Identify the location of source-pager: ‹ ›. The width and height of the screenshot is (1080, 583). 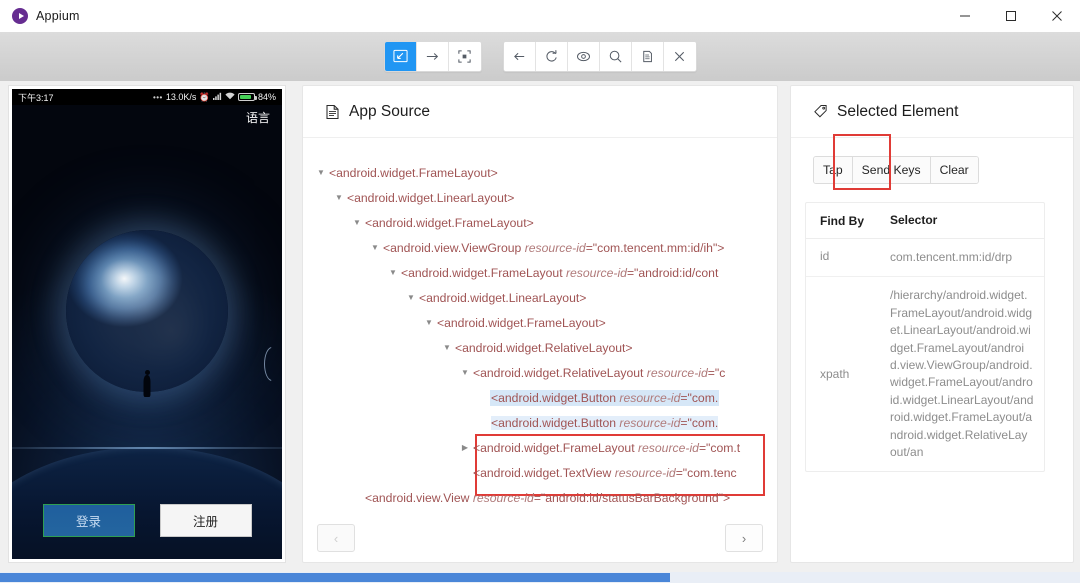
(540, 538).